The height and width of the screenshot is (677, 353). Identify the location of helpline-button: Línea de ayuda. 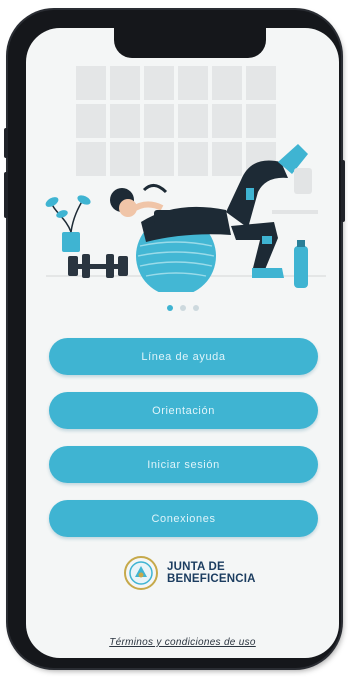
(183, 356).